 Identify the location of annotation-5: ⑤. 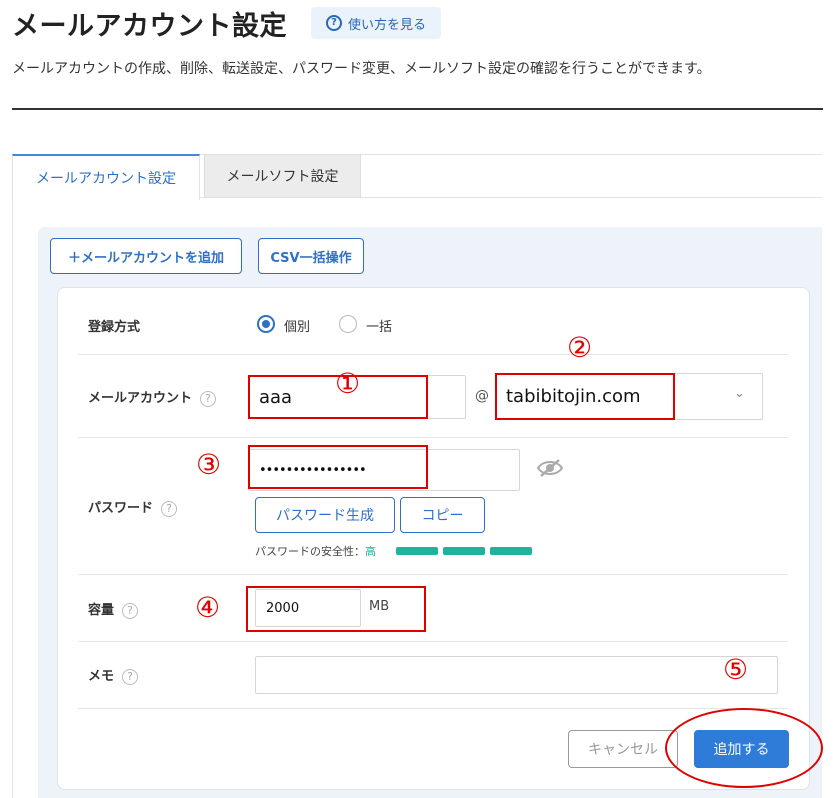
(736, 669).